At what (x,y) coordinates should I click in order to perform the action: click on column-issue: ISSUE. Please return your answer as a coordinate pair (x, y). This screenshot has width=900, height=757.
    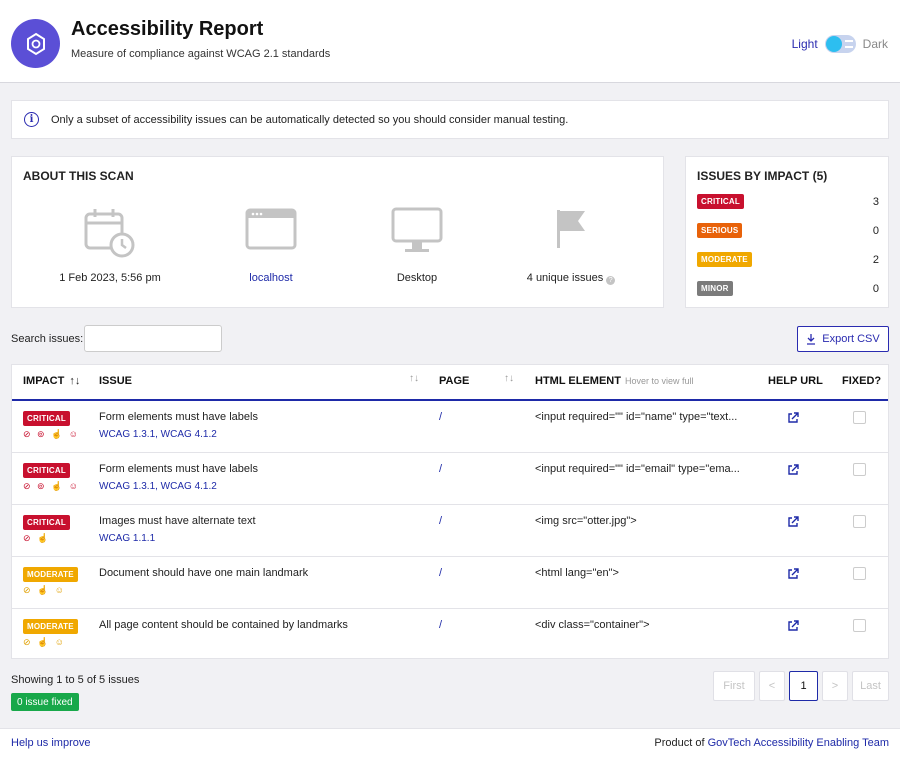
    Looking at the image, I should click on (115, 381).